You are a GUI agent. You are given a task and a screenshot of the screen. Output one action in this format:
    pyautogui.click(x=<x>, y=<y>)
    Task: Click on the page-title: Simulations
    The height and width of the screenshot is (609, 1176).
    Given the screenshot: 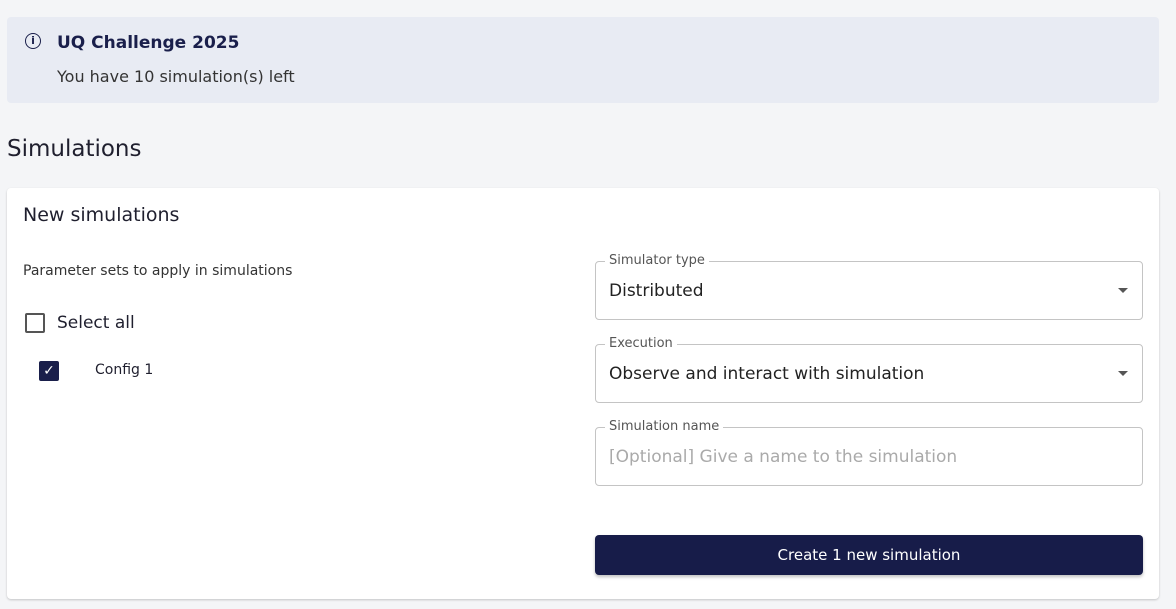 What is the action you would take?
    pyautogui.click(x=74, y=149)
    